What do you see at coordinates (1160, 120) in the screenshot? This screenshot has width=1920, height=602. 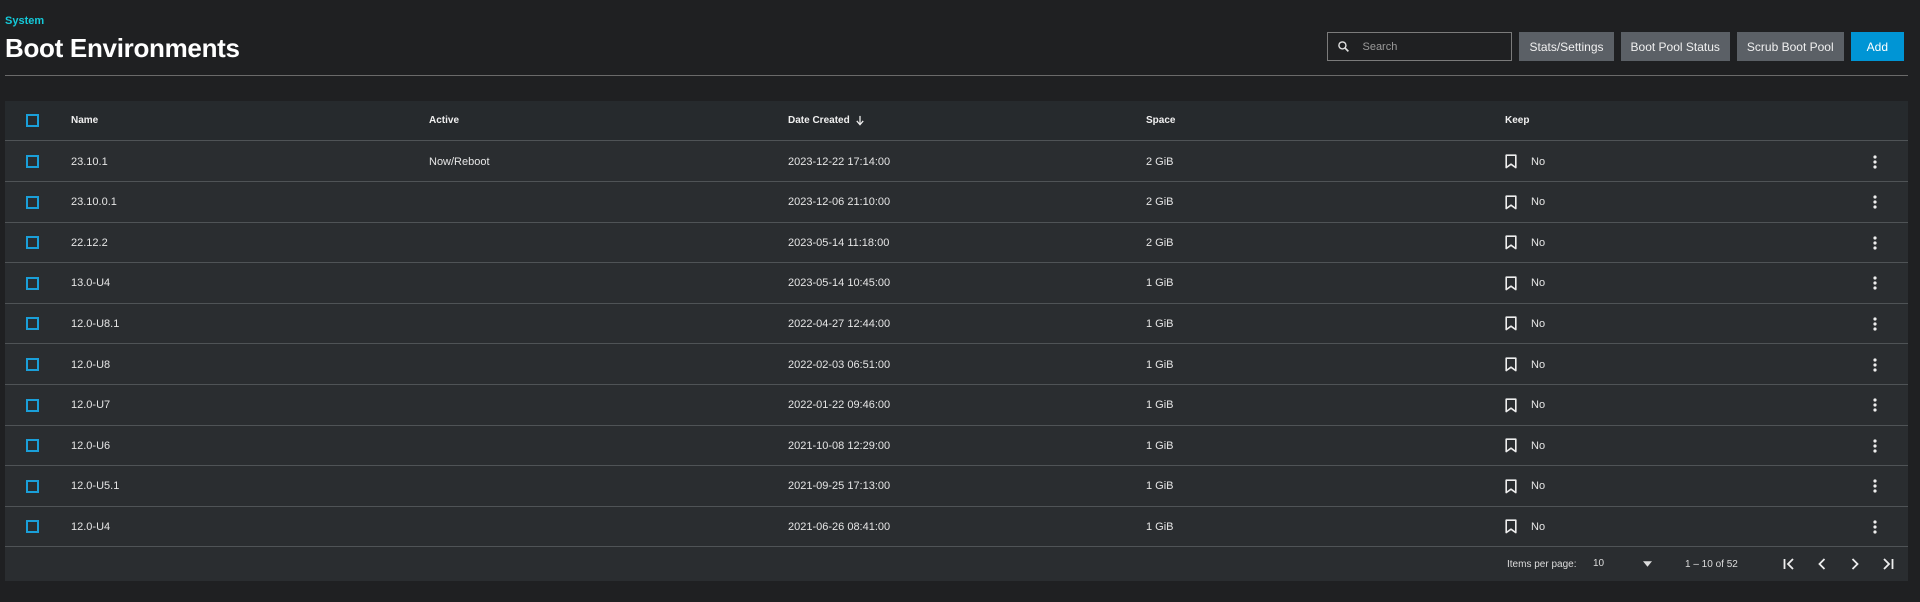 I see `column-header-space: Space` at bounding box center [1160, 120].